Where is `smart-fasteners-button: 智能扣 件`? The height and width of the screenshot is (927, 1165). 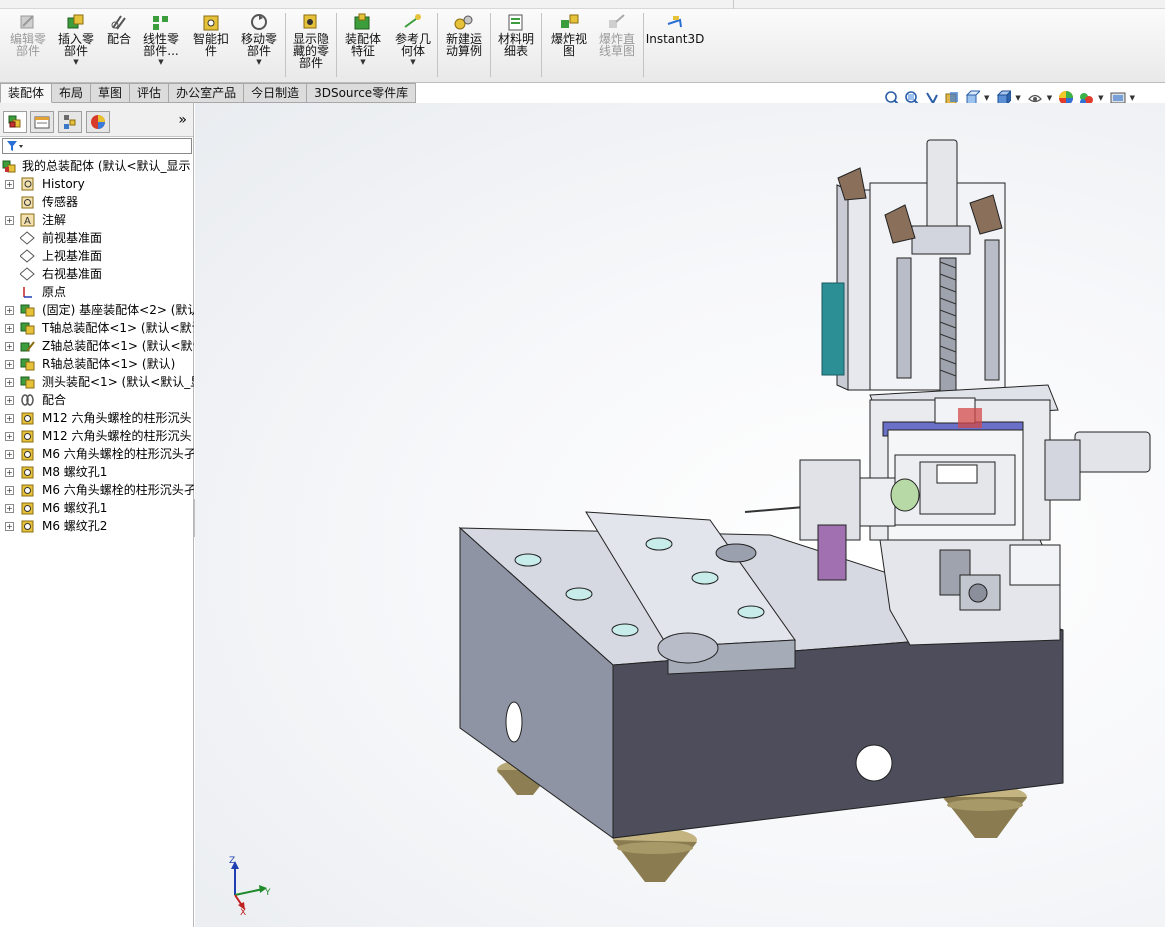
smart-fasteners-button: 智能扣 件 is located at coordinates (211, 46).